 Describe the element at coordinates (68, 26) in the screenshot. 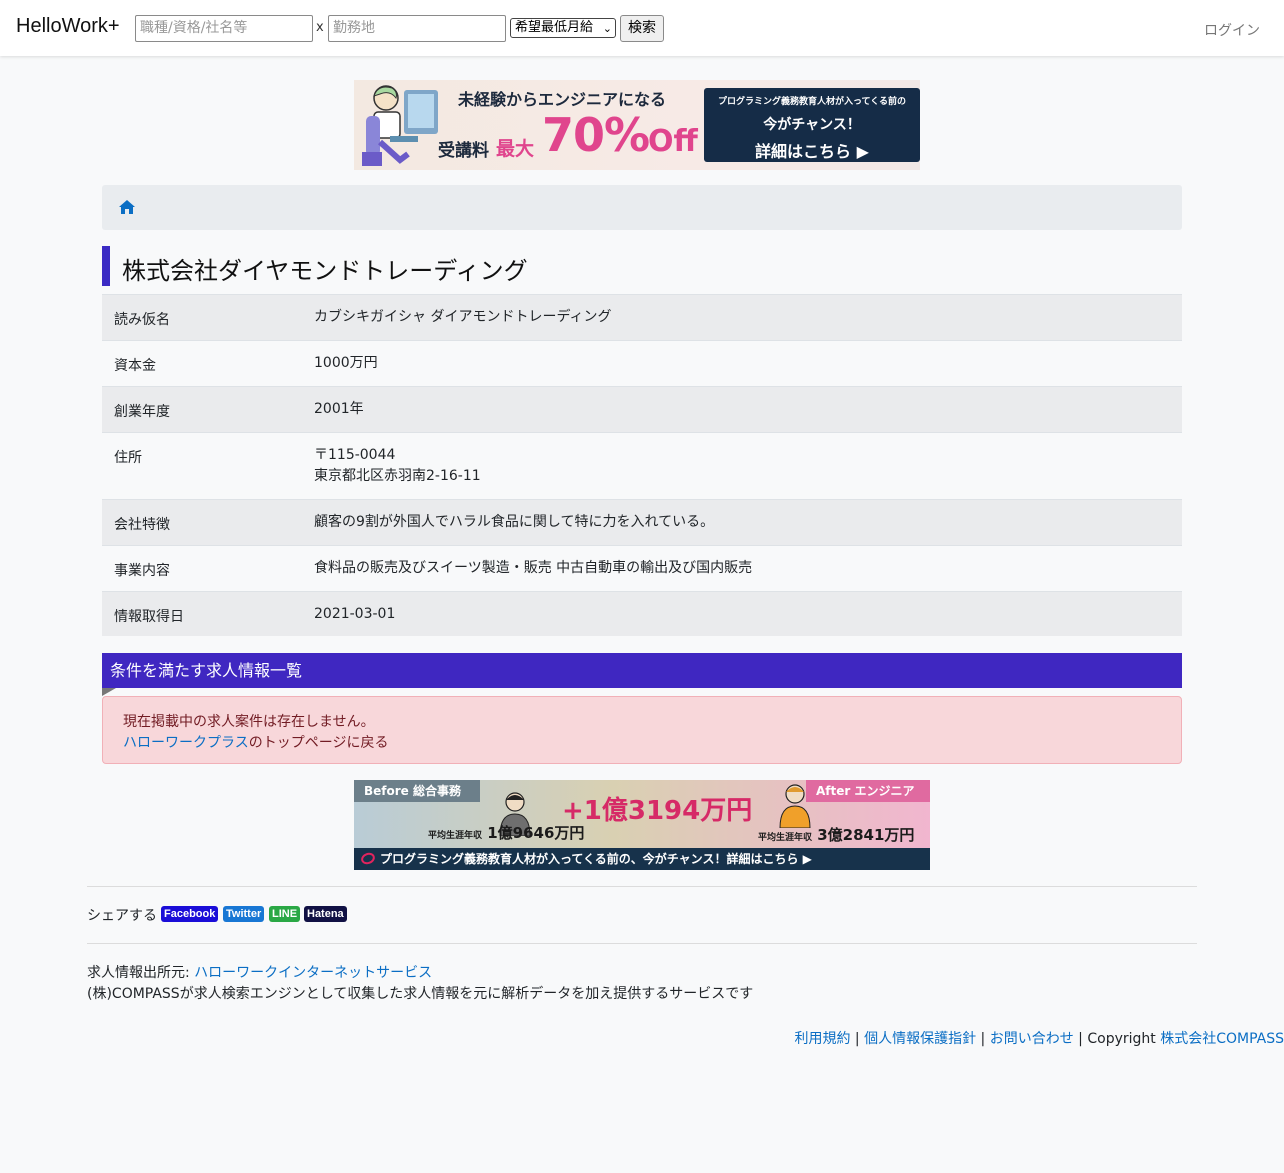

I see `brand-logo: HelloWork+` at that location.